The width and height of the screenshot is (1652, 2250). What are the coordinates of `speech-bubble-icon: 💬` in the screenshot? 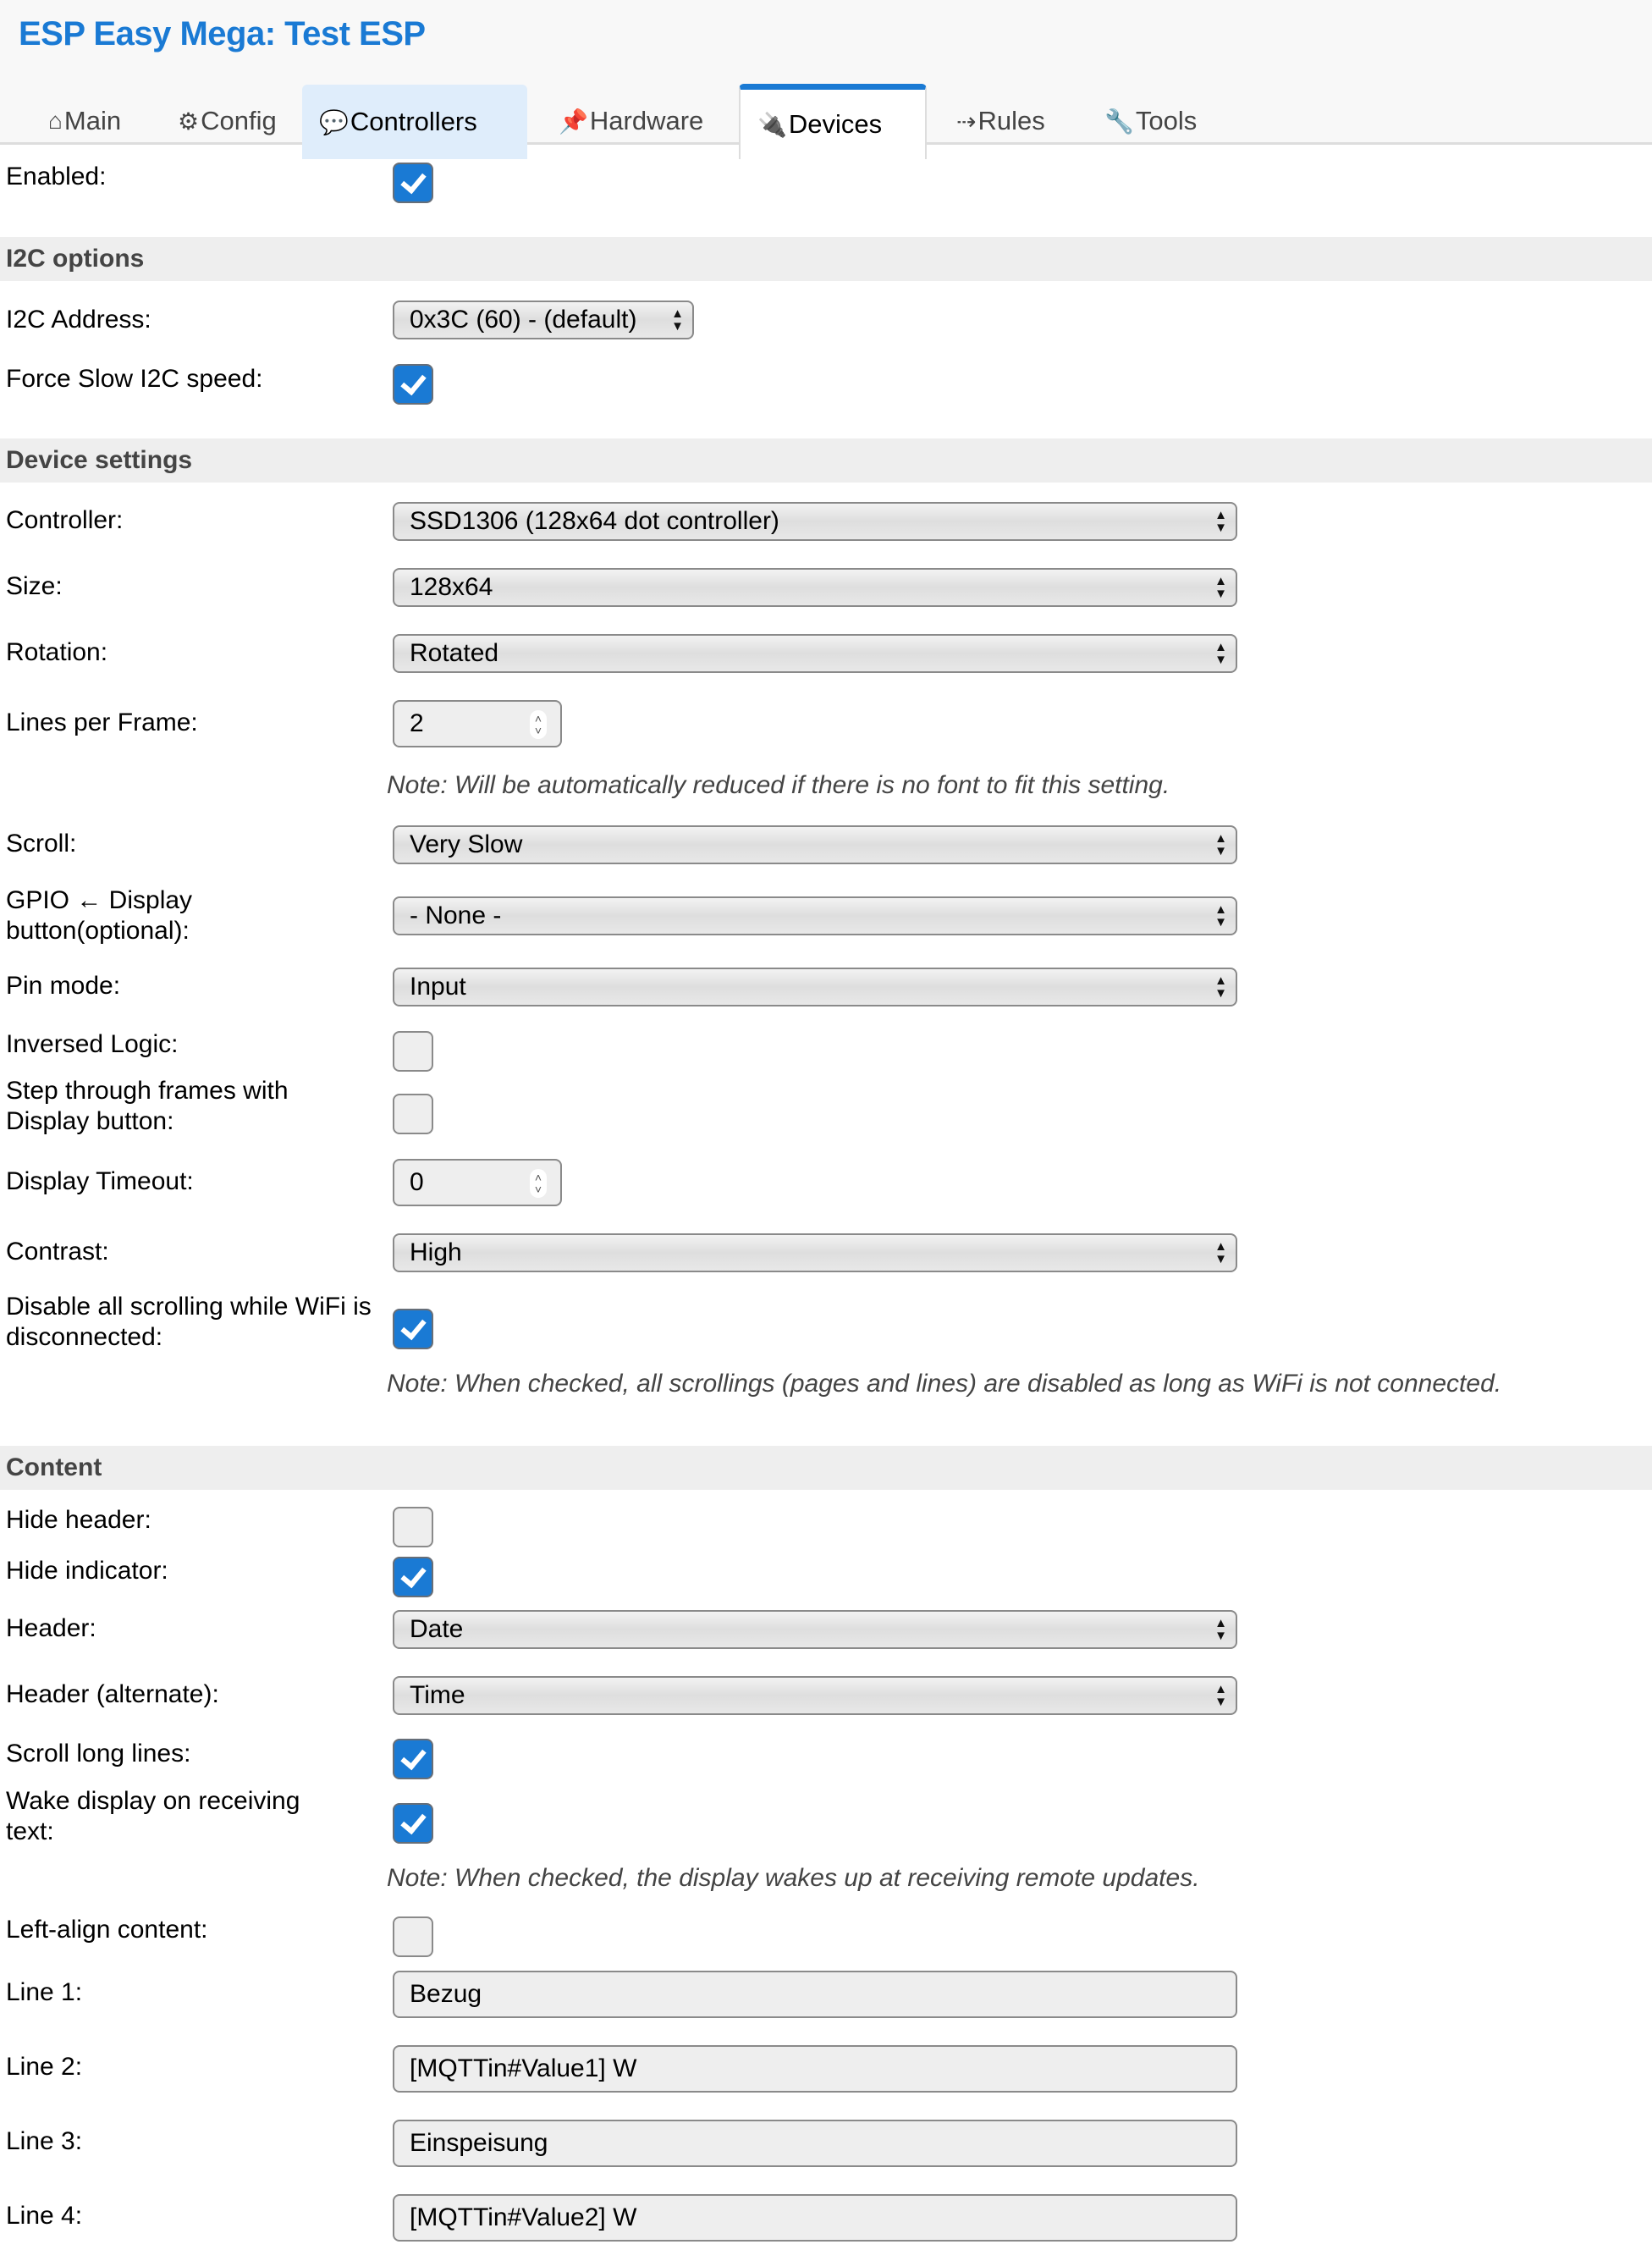 It's located at (334, 121).